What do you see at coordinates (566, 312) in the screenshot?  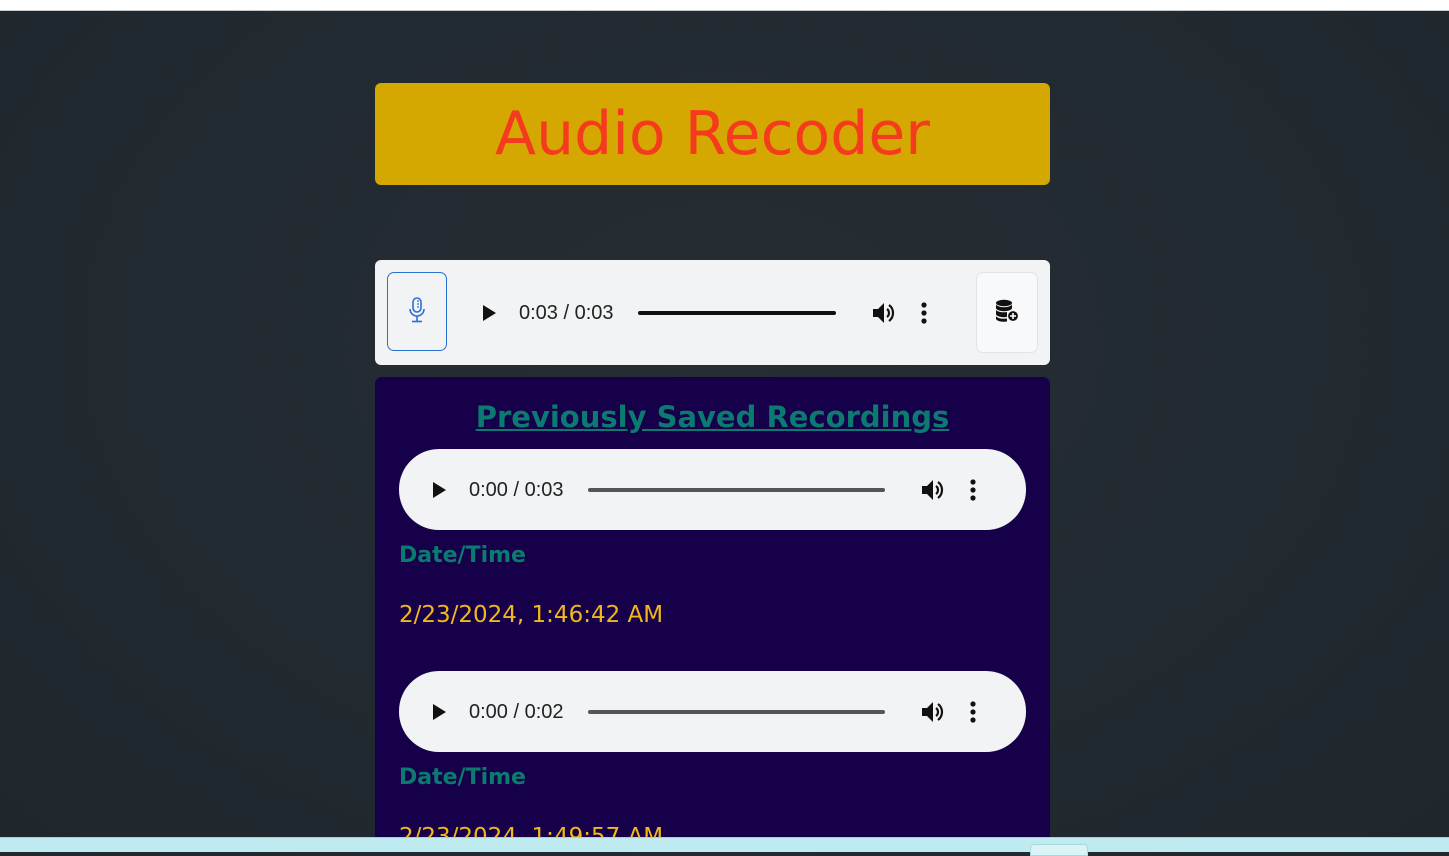 I see `playback-time: 0:03 / 0:03` at bounding box center [566, 312].